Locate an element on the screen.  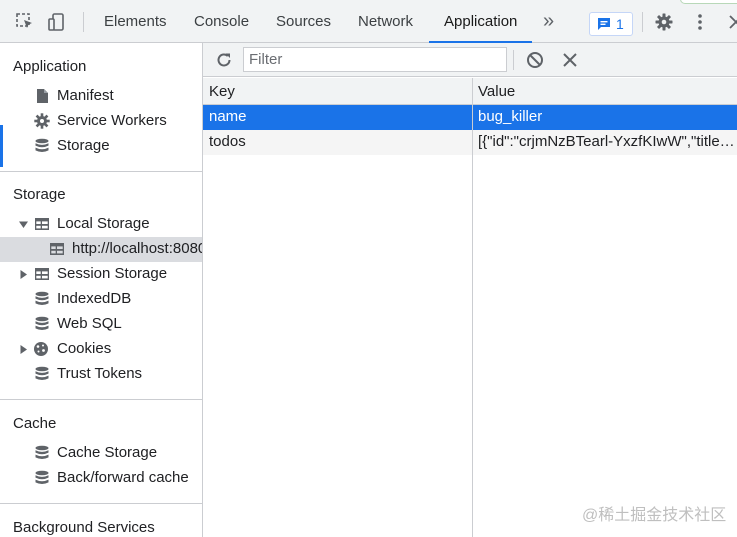
sidebar-item-indexeddb: IndexedDB is located at coordinates (101, 299).